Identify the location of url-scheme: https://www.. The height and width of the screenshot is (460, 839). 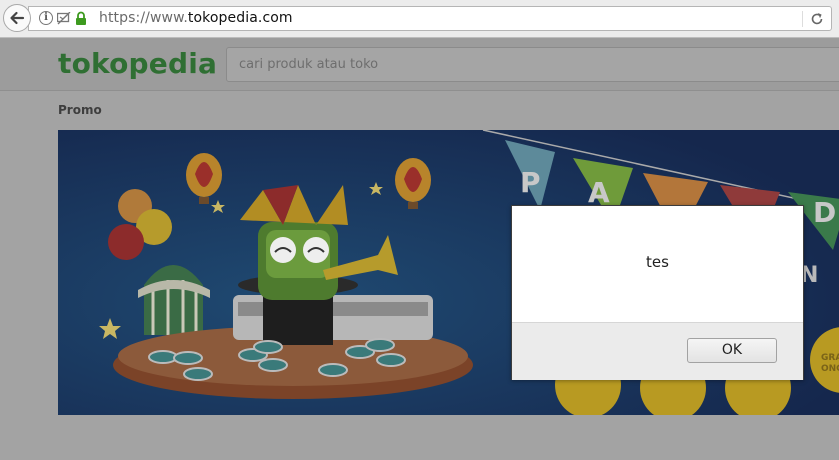
(143, 18).